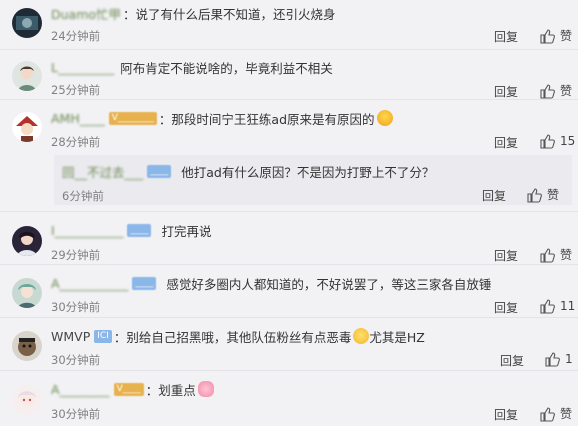  I want to click on comment-line: Duamo忙甲 ：说了有什么后果不知道，还引火烧身, so click(193, 13).